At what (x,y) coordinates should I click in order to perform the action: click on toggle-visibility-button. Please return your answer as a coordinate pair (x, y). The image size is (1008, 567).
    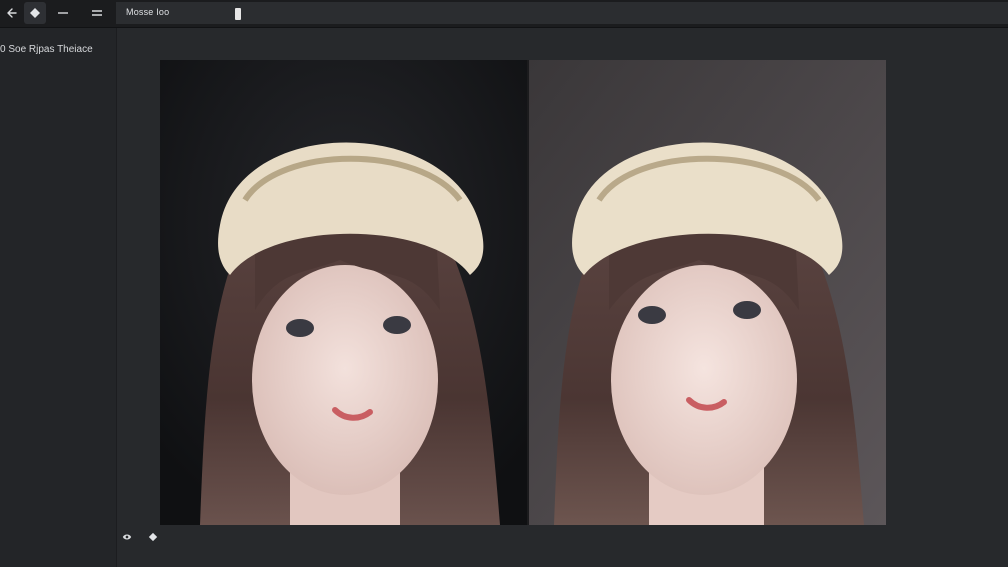
    Looking at the image, I should click on (127, 537).